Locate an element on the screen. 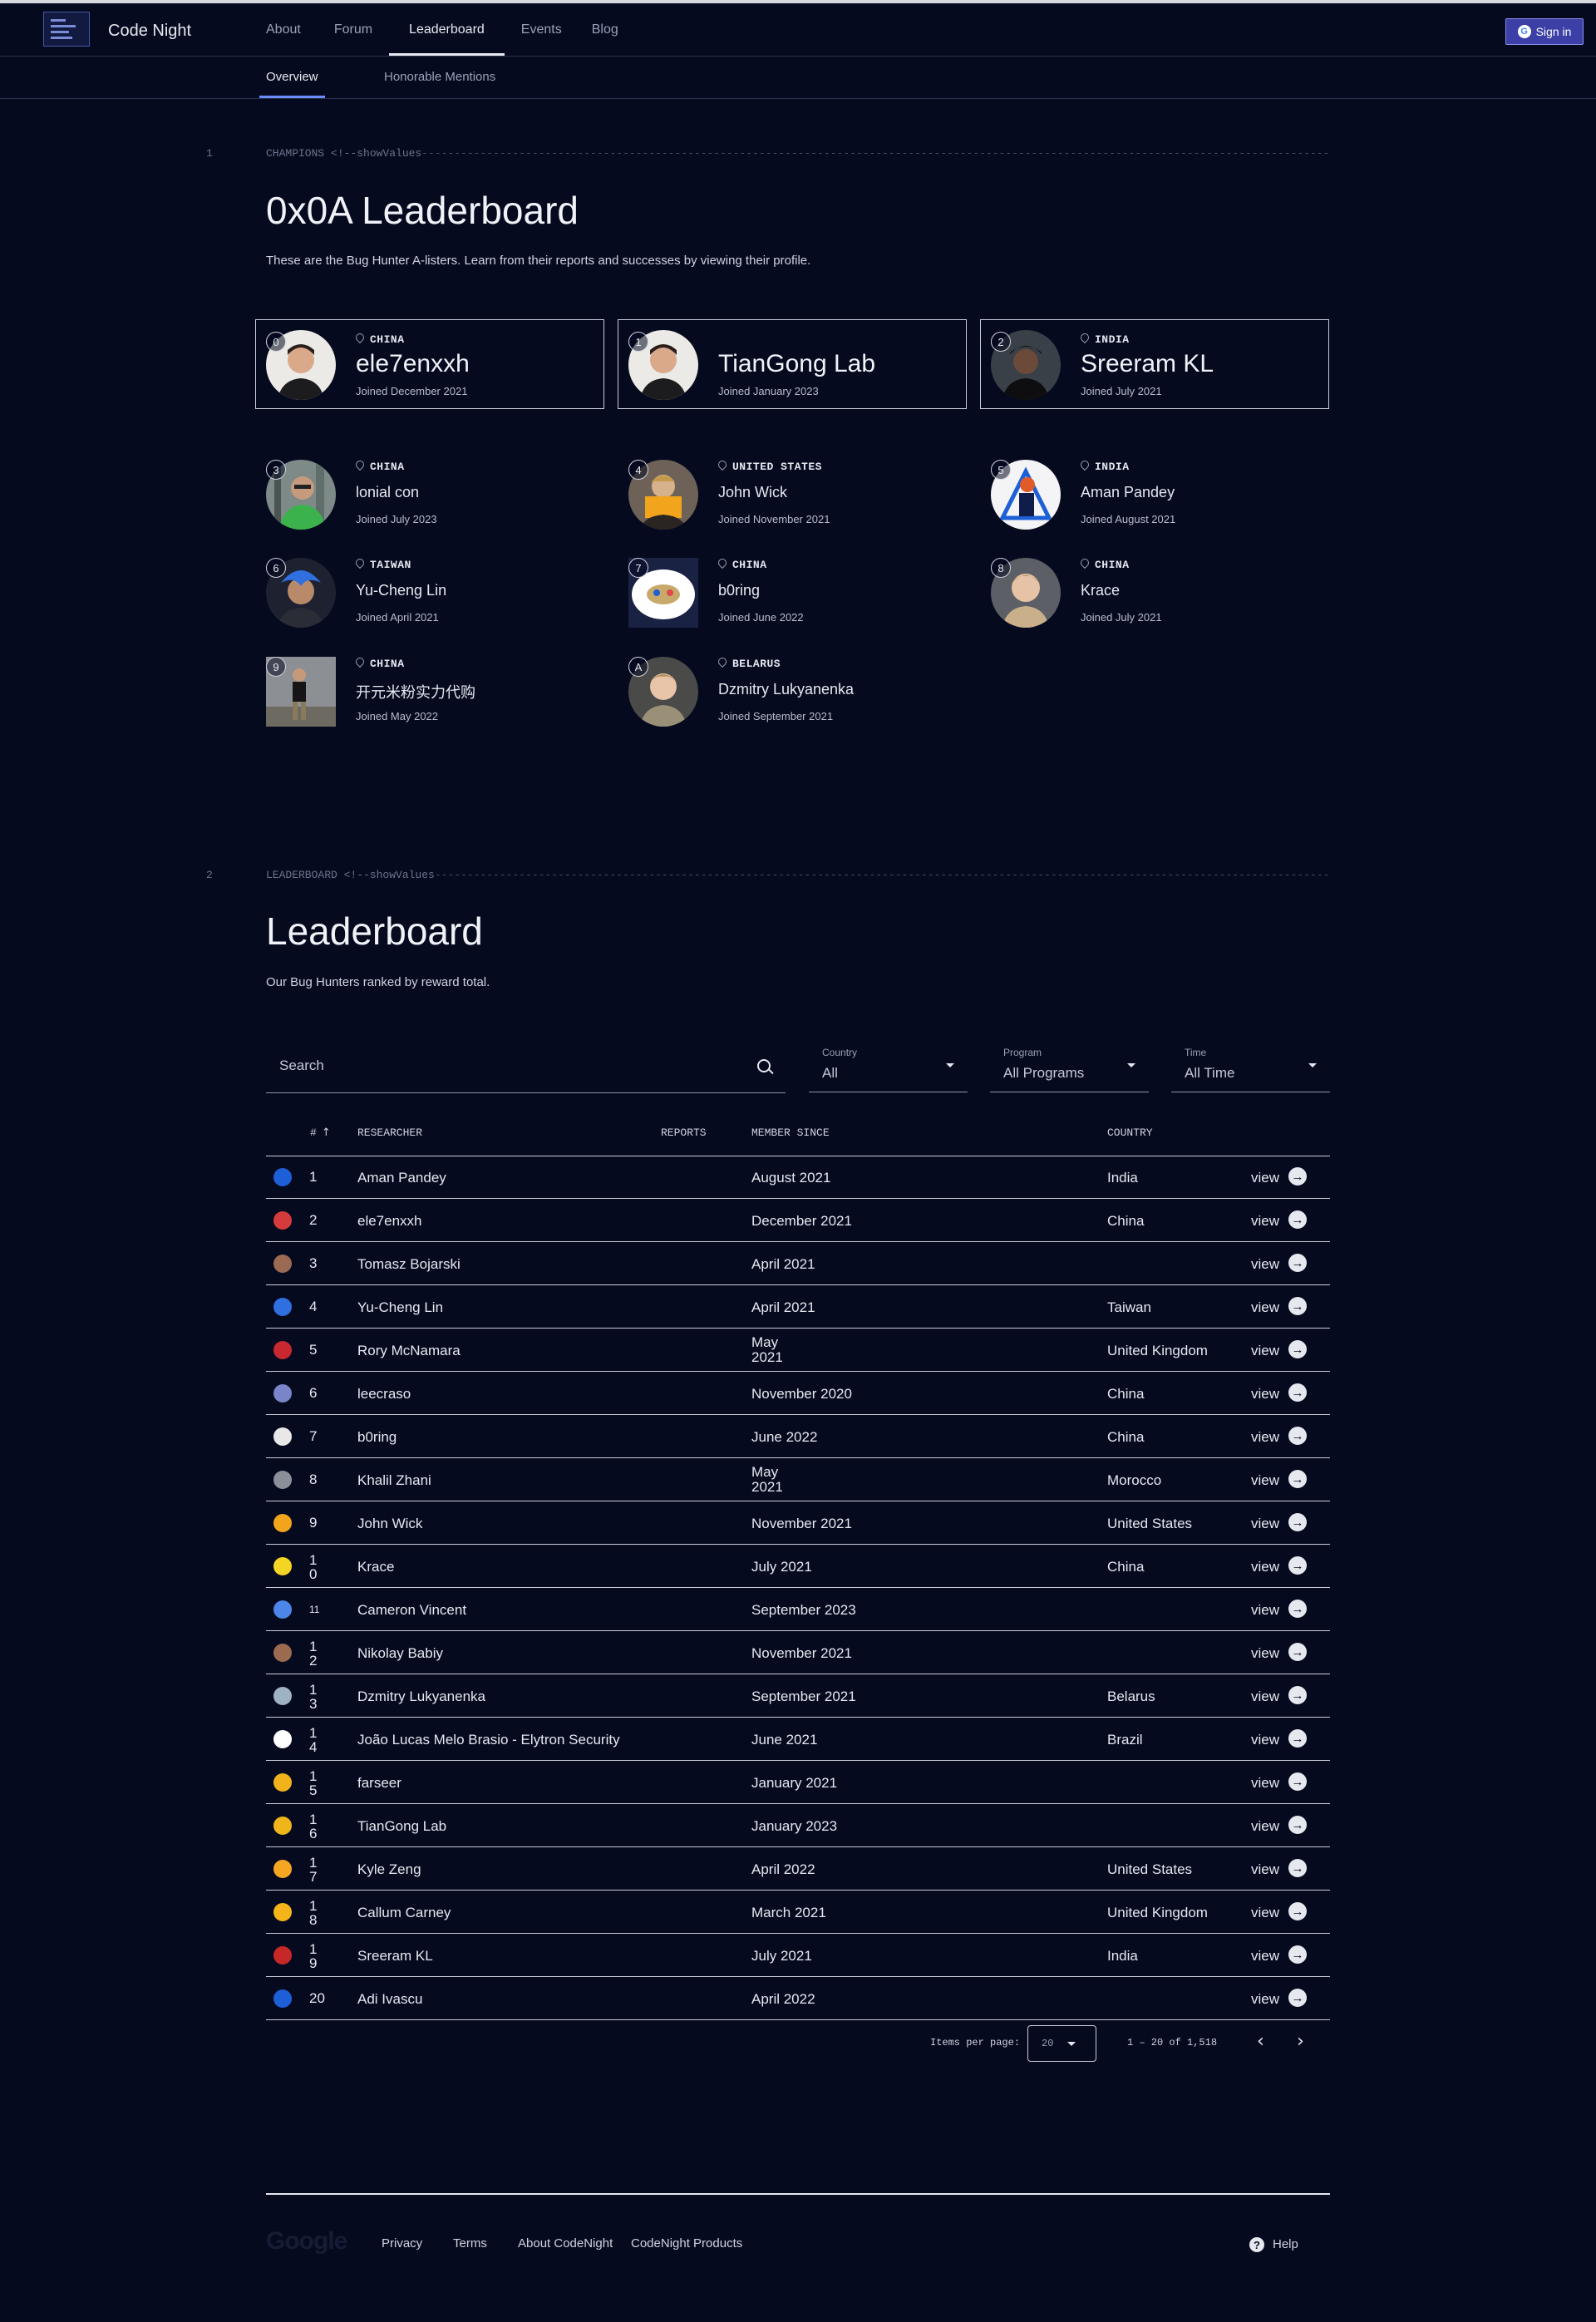  previous-page-icon: ‹ is located at coordinates (1260, 2042).